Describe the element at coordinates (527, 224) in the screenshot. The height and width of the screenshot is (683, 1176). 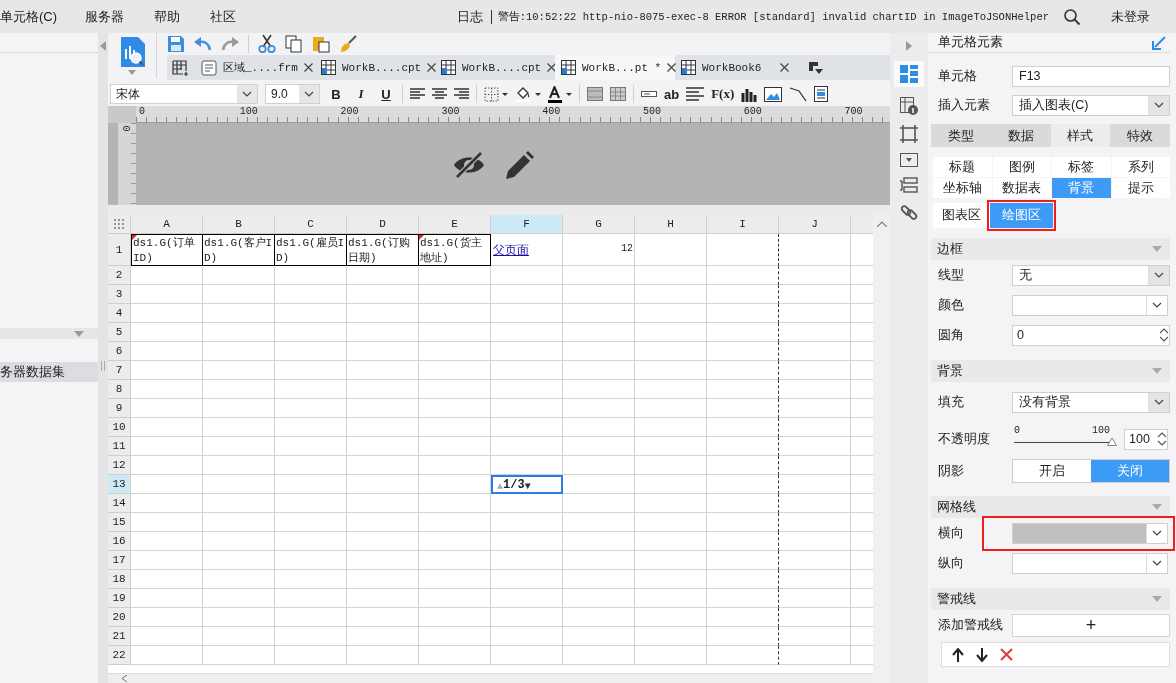
I see `column-header: F` at that location.